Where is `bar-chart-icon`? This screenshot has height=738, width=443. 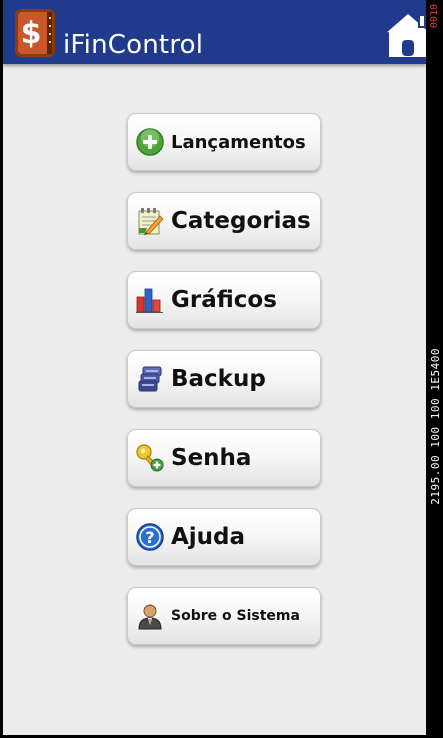
bar-chart-icon is located at coordinates (149, 300).